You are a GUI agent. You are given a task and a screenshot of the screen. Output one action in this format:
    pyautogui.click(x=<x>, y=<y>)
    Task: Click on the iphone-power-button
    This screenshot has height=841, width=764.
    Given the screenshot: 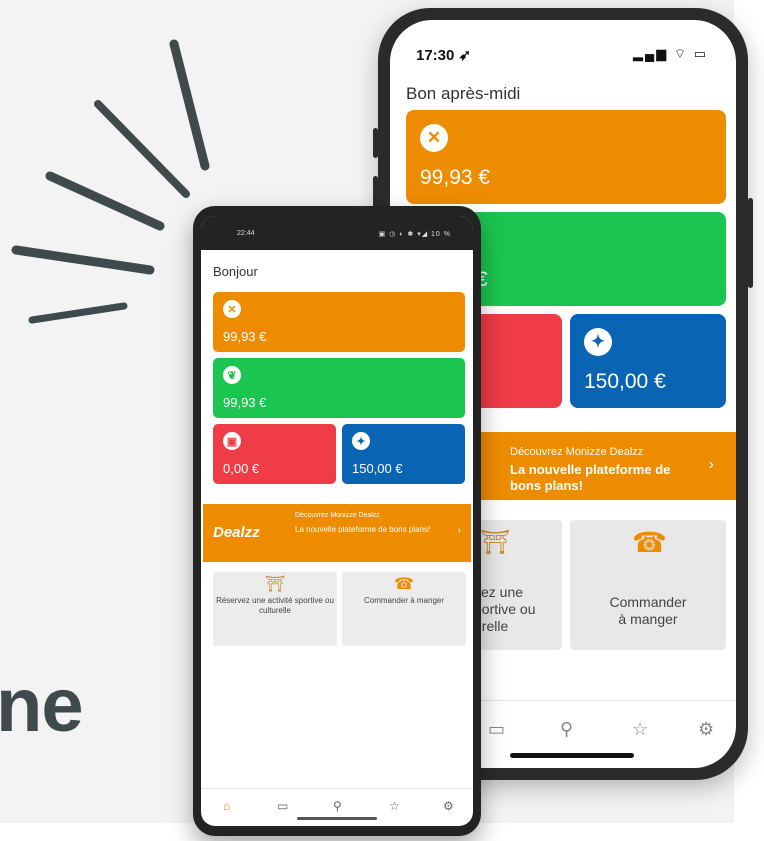 What is the action you would take?
    pyautogui.click(x=750, y=243)
    